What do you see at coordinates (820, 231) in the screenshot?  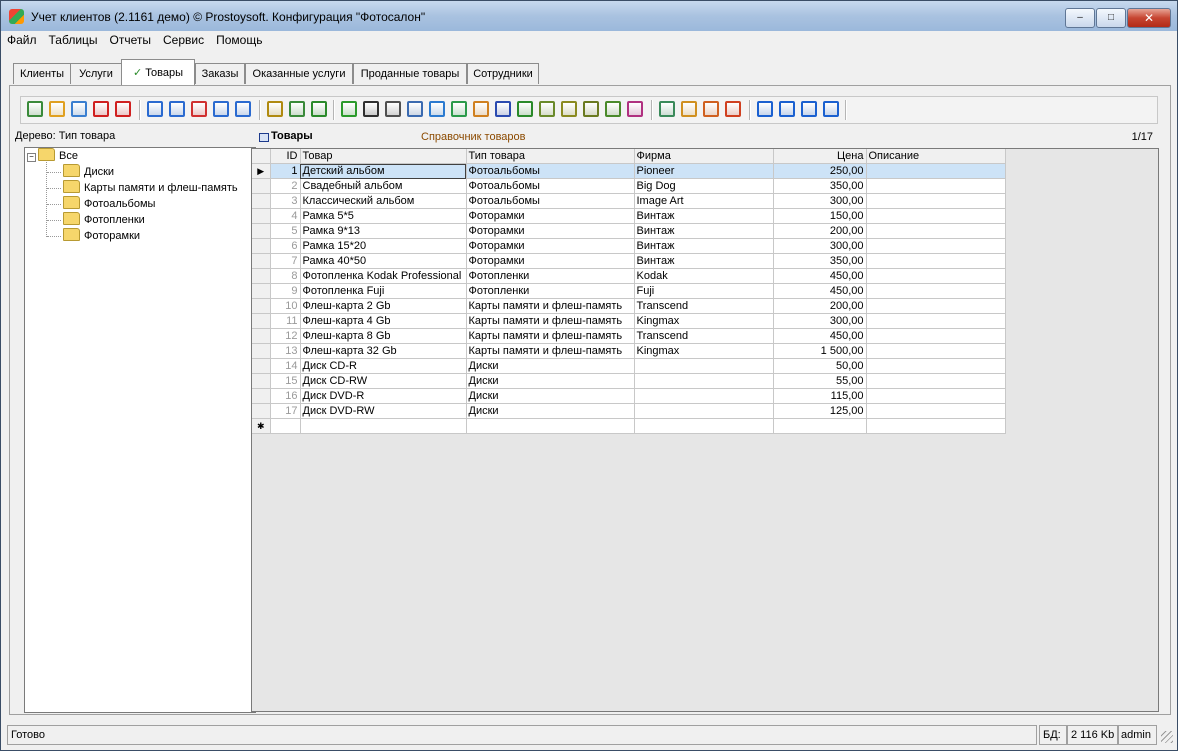 I see `cell-price: 200,00` at bounding box center [820, 231].